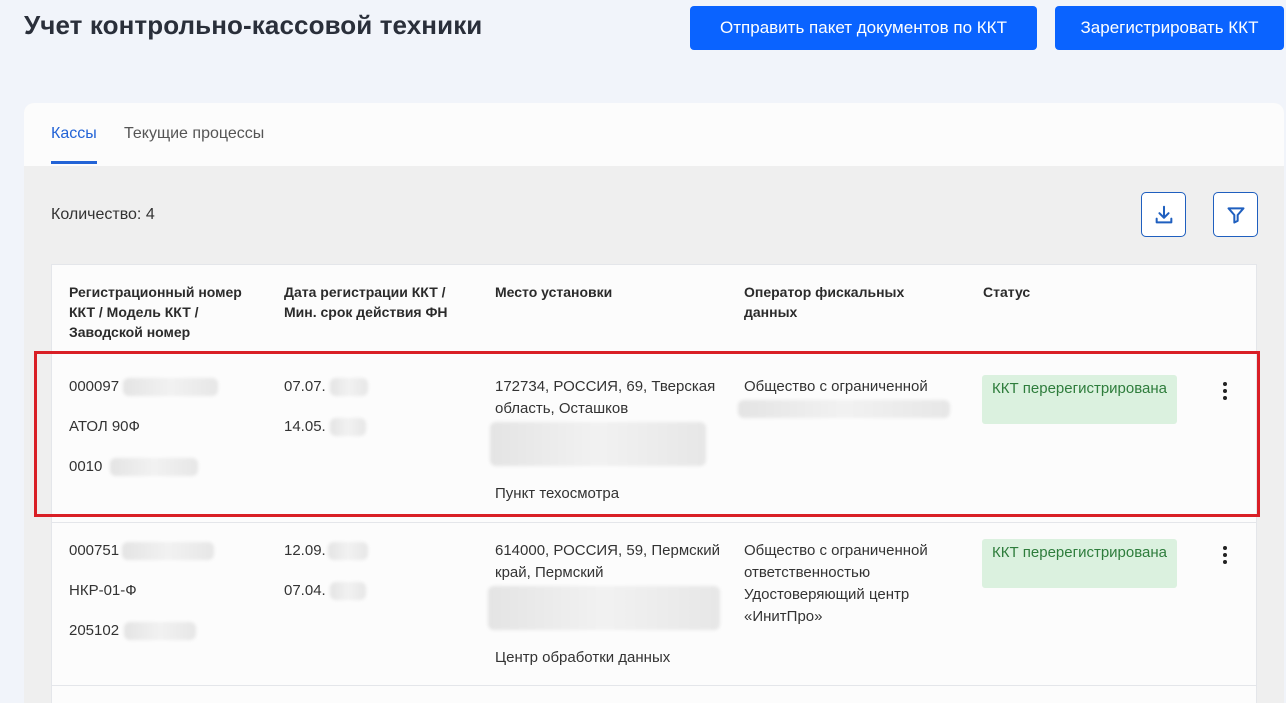 The width and height of the screenshot is (1286, 703). What do you see at coordinates (86, 466) in the screenshot?
I see `serial-number: 0010` at bounding box center [86, 466].